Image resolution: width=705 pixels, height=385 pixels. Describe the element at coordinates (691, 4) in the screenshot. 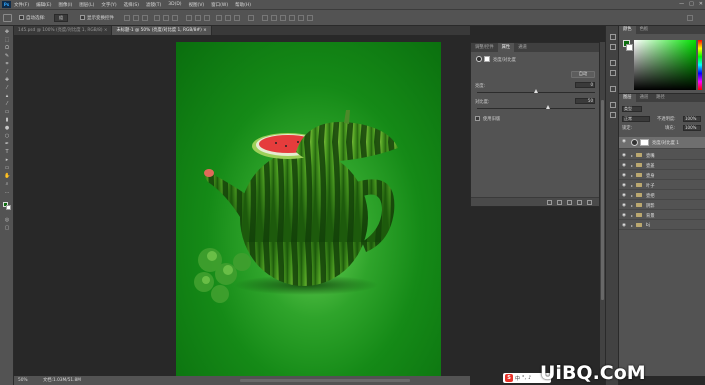

I see `maximize-button: □` at that location.